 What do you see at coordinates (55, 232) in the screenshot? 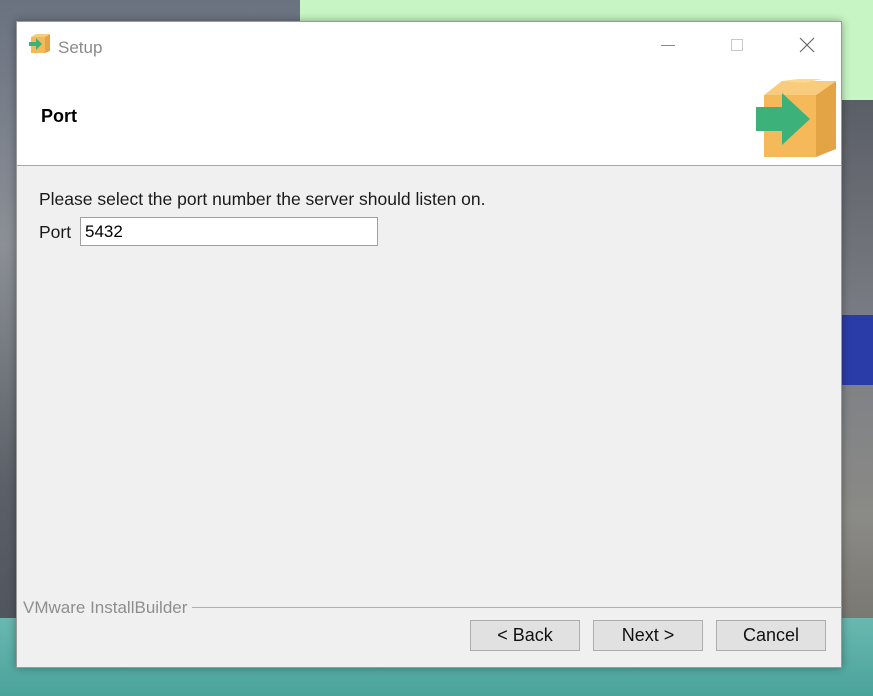
I see `port-label: Port` at bounding box center [55, 232].